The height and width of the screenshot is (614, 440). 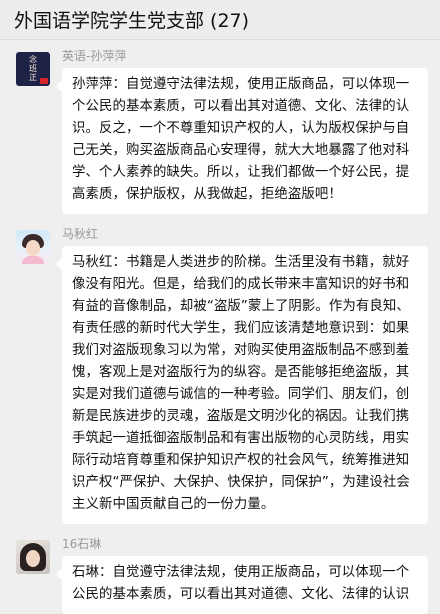 What do you see at coordinates (132, 21) in the screenshot?
I see `chat-title: 外国语学院学生党支部 (27)` at bounding box center [132, 21].